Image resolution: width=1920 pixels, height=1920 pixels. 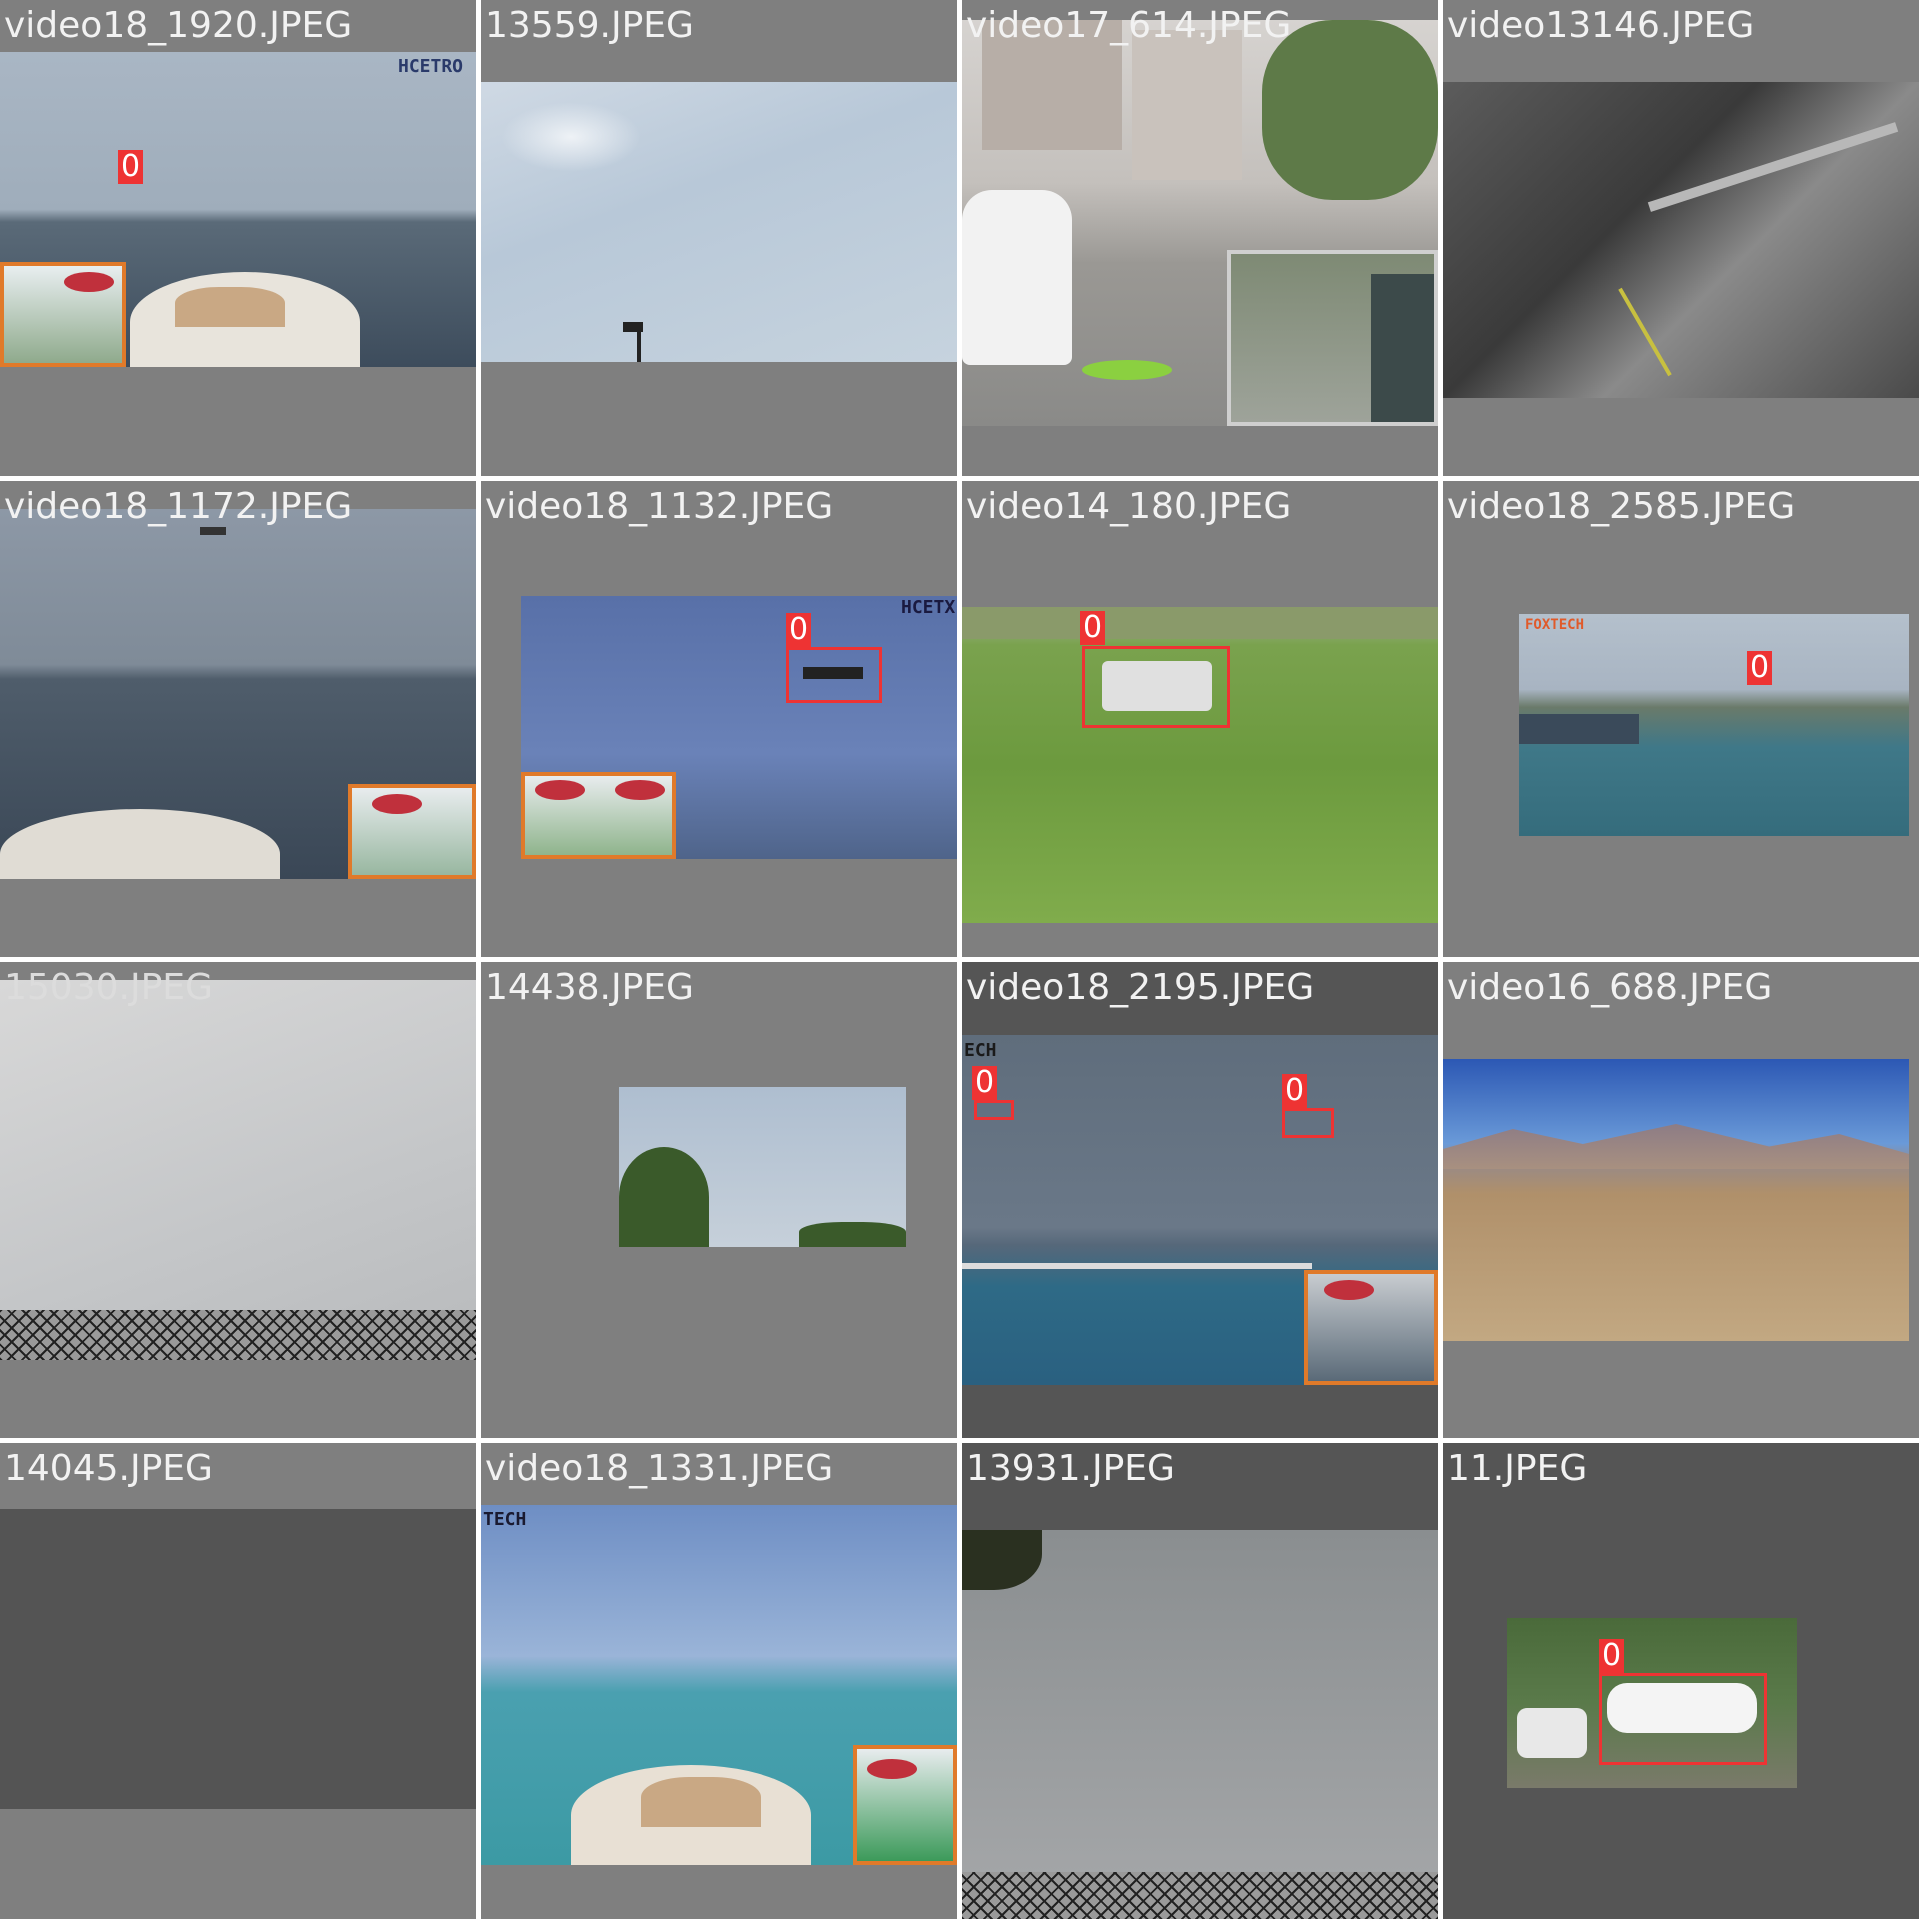 I want to click on tile-video18-1331: TECH video18_1331.JPEG, so click(x=719, y=1681).